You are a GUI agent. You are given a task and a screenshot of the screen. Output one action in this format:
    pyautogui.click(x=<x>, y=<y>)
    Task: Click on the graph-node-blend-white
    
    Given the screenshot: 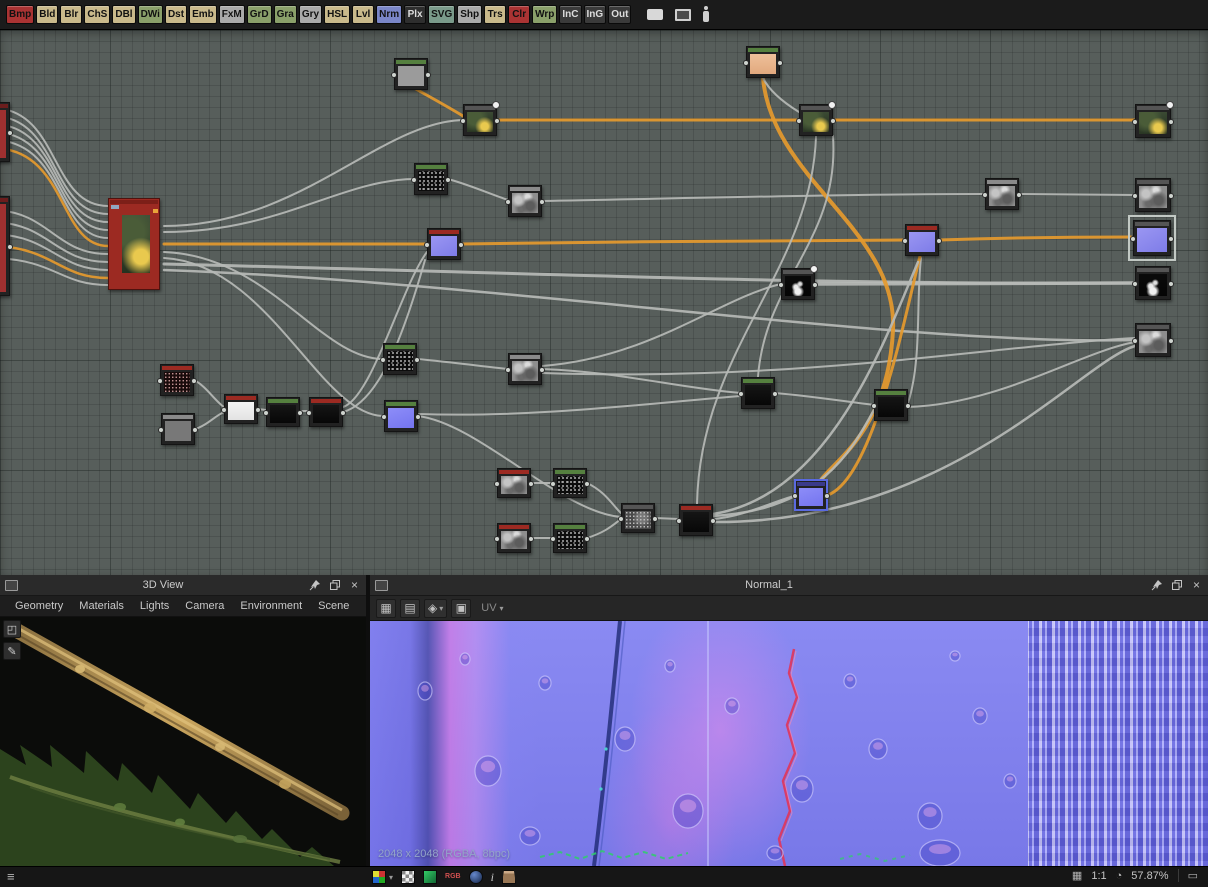 What is the action you would take?
    pyautogui.click(x=241, y=409)
    